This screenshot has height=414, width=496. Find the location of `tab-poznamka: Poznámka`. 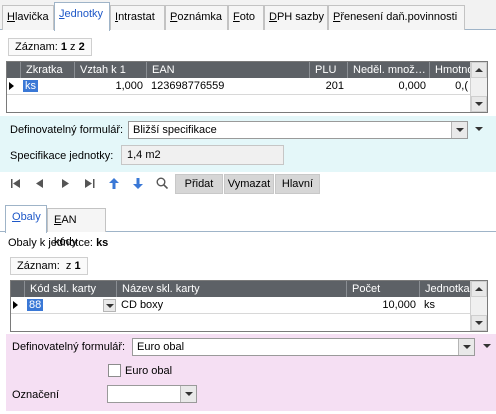

tab-poznamka: Poznámka is located at coordinates (196, 17).